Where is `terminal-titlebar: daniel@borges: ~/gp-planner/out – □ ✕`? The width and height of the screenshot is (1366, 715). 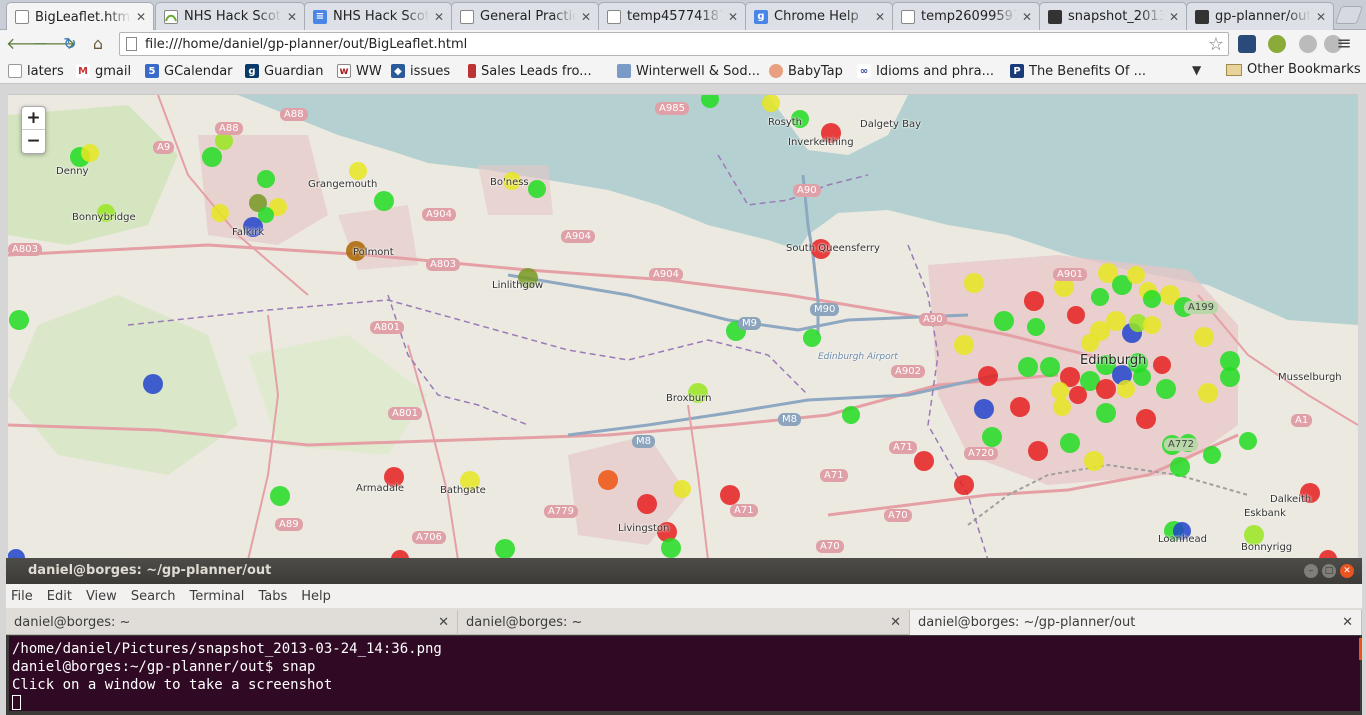
terminal-titlebar: daniel@borges: ~/gp-planner/out – □ ✕ is located at coordinates (684, 571).